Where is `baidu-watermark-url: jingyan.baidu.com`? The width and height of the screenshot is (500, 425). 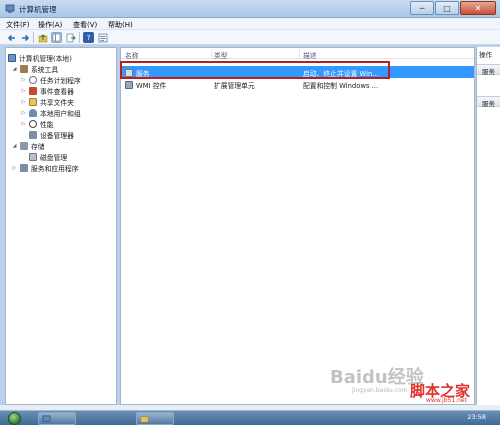 baidu-watermark-url: jingyan.baidu.com is located at coordinates (380, 390).